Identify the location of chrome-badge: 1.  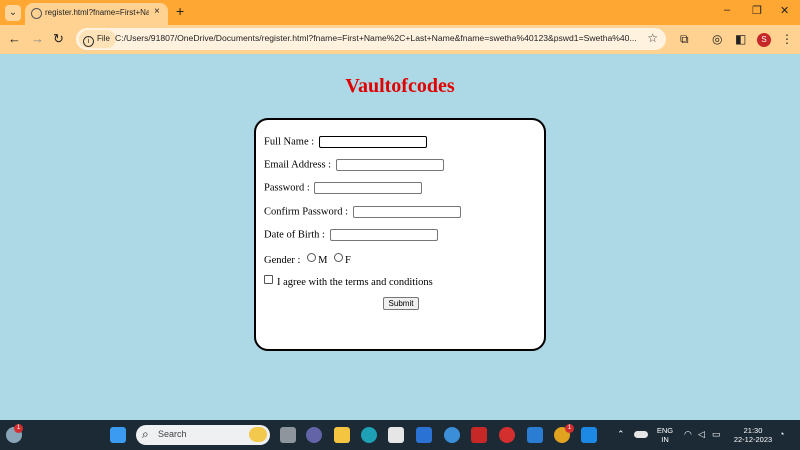
(569, 428).